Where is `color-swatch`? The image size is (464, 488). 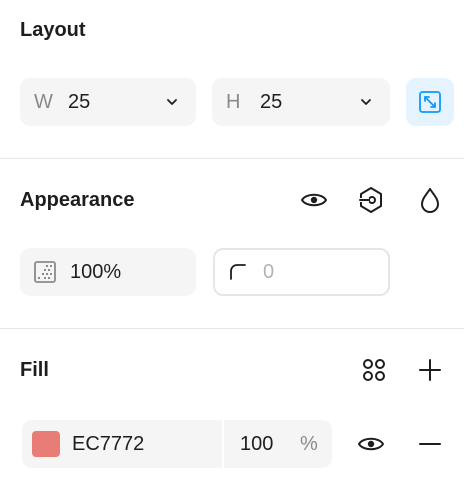 color-swatch is located at coordinates (46, 444).